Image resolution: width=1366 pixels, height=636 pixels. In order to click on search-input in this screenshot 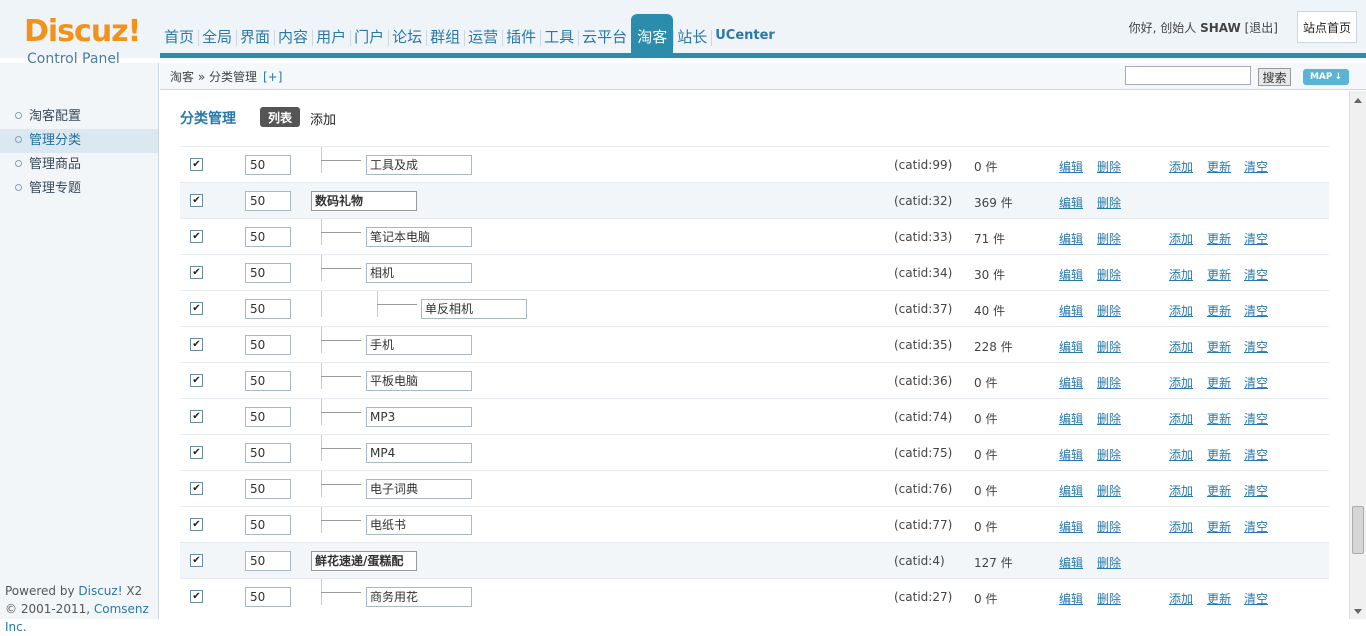, I will do `click(1188, 75)`.